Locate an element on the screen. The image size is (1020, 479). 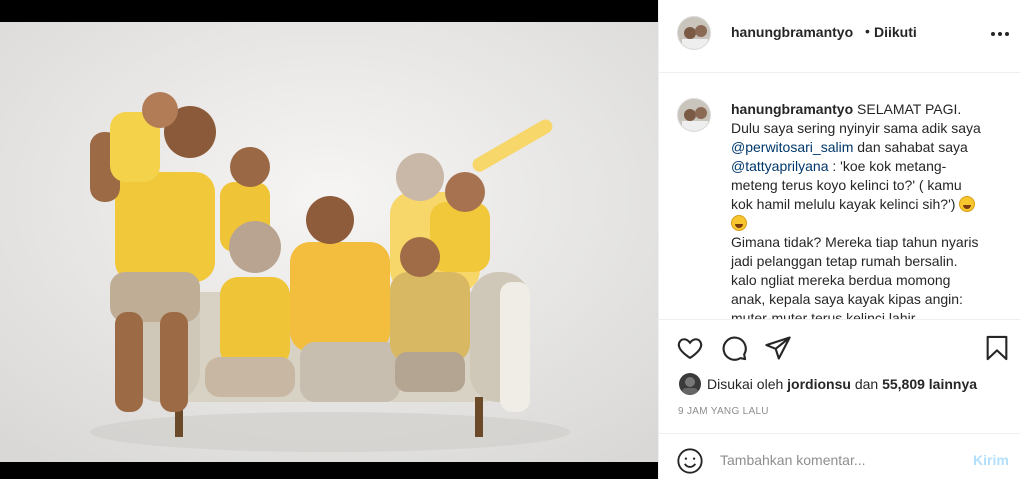
post-header: hanungbramantyo • Diikuti is located at coordinates (839, 36).